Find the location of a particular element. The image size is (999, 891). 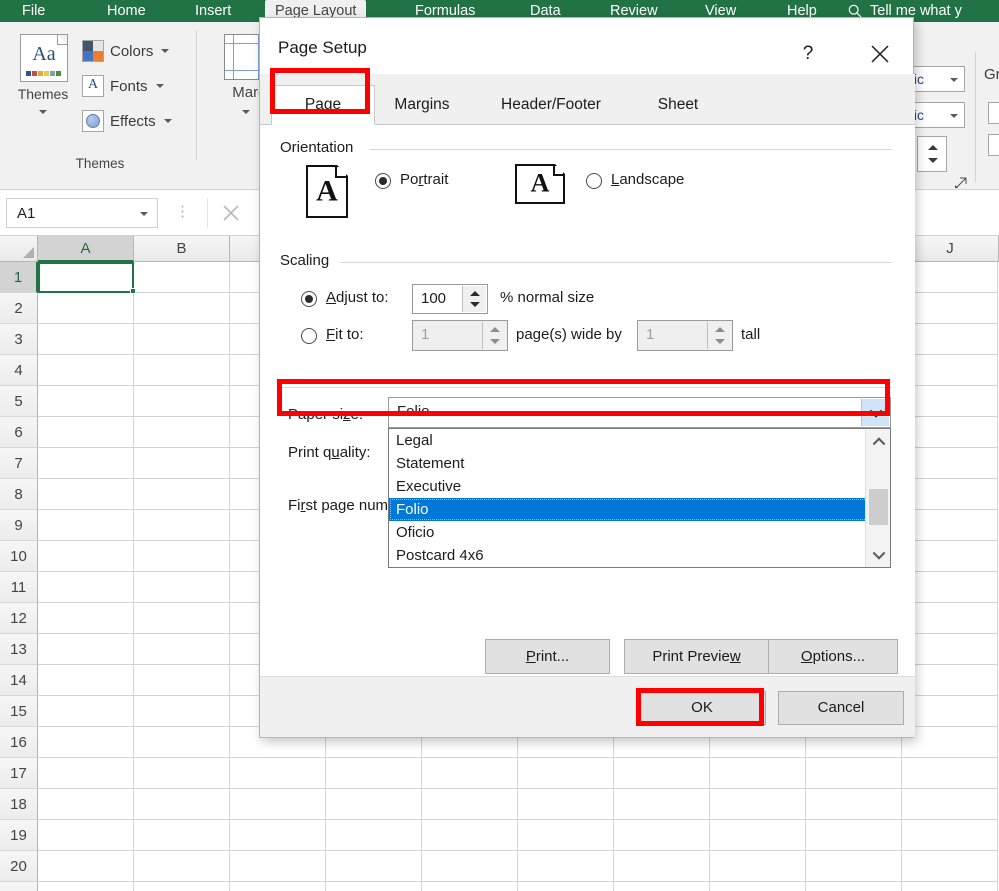

tab-header-footer: Header/Footer is located at coordinates (551, 105).